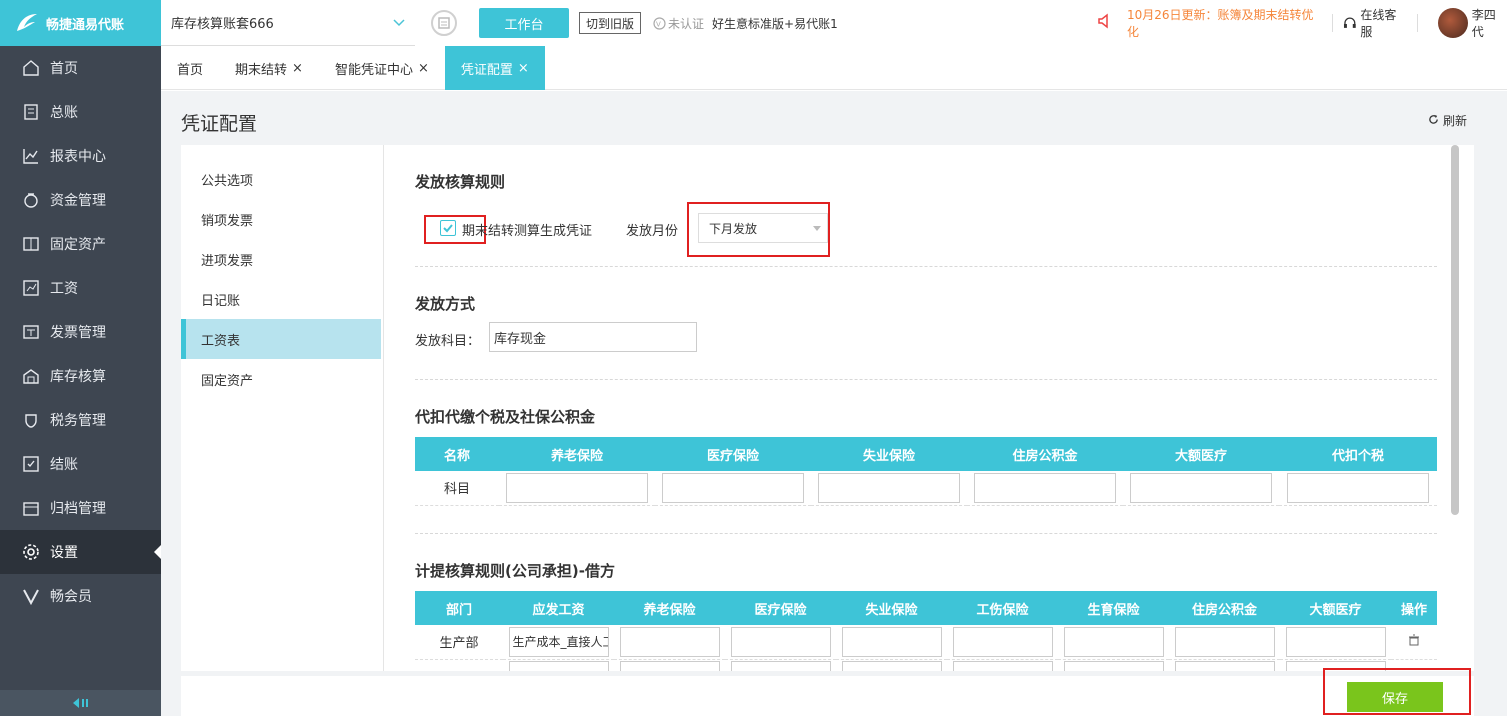 This screenshot has width=1507, height=716. Describe the element at coordinates (64, 289) in the screenshot. I see `sidebar-item-label: 工资` at that location.